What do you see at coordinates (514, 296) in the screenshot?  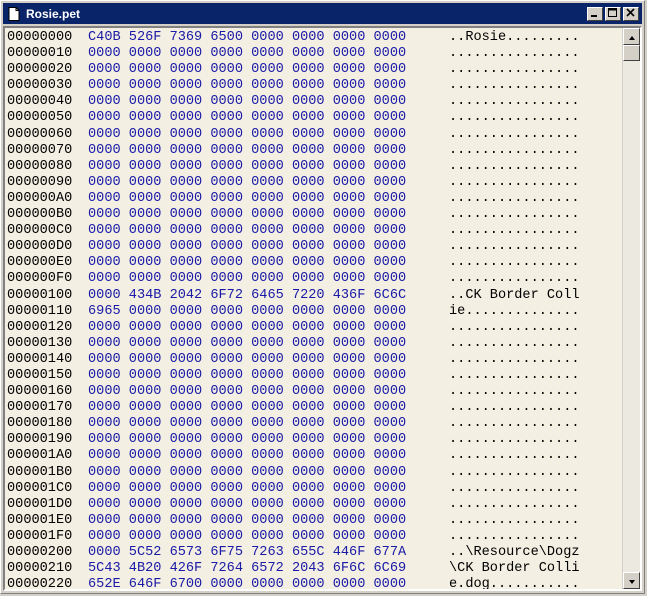 I see `row-ascii: ..CK Border Coll` at bounding box center [514, 296].